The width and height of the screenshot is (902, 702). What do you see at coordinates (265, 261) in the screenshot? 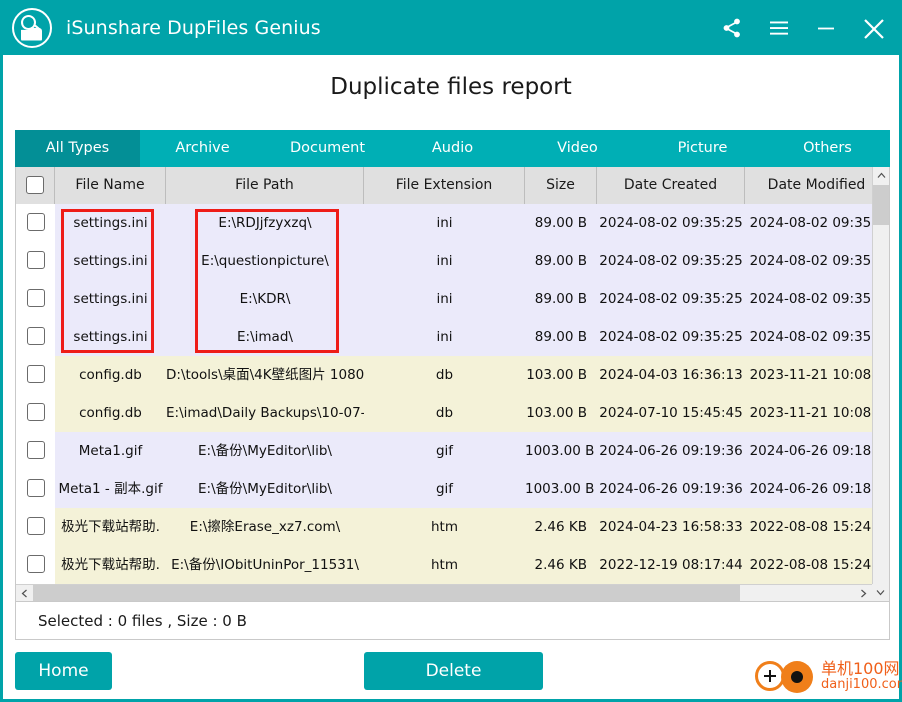
I see `cell-path: E:\questionpicture\` at bounding box center [265, 261].